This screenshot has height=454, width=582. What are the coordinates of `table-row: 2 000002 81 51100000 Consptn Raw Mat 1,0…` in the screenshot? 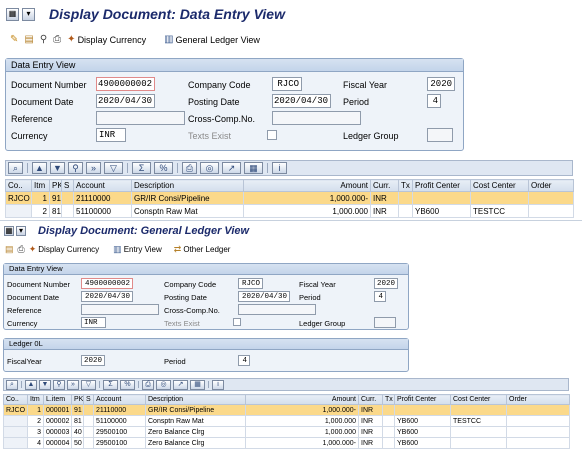 It's located at (286, 421).